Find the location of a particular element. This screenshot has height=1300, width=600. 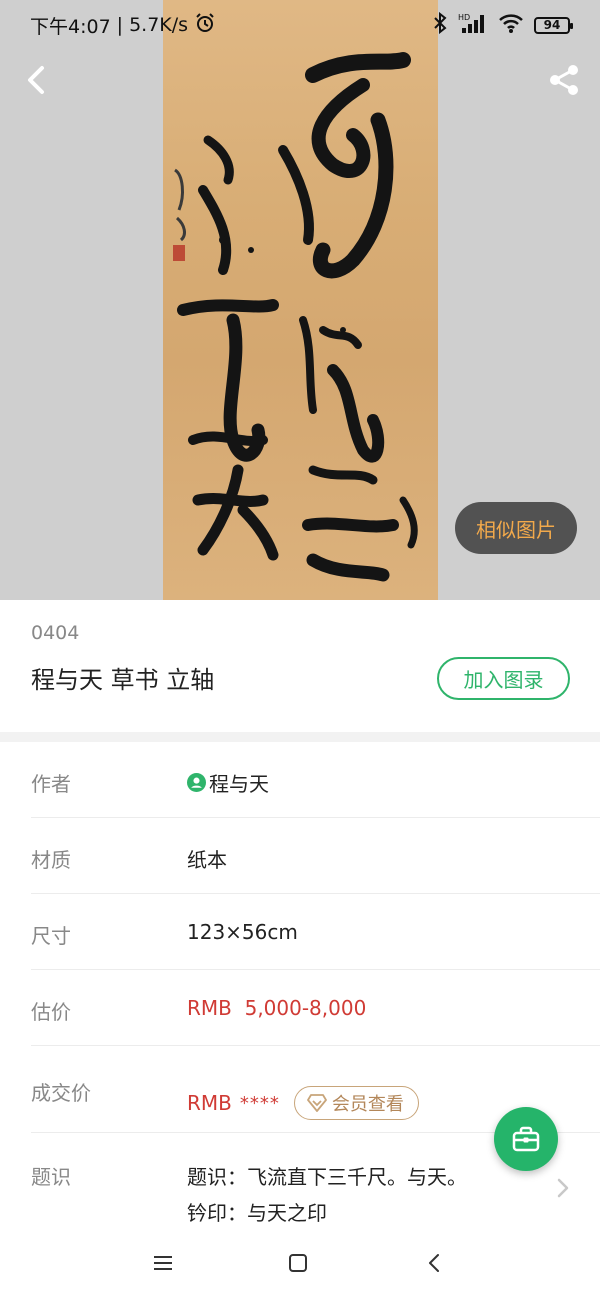

size-value: 123×56cm is located at coordinates (242, 932).